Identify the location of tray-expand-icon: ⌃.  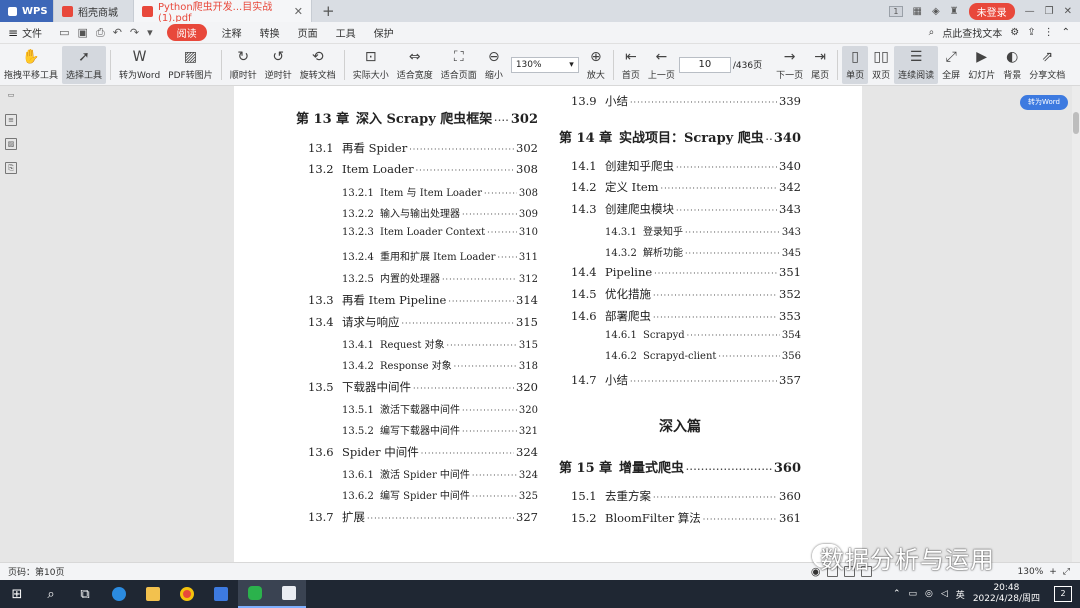
(897, 594).